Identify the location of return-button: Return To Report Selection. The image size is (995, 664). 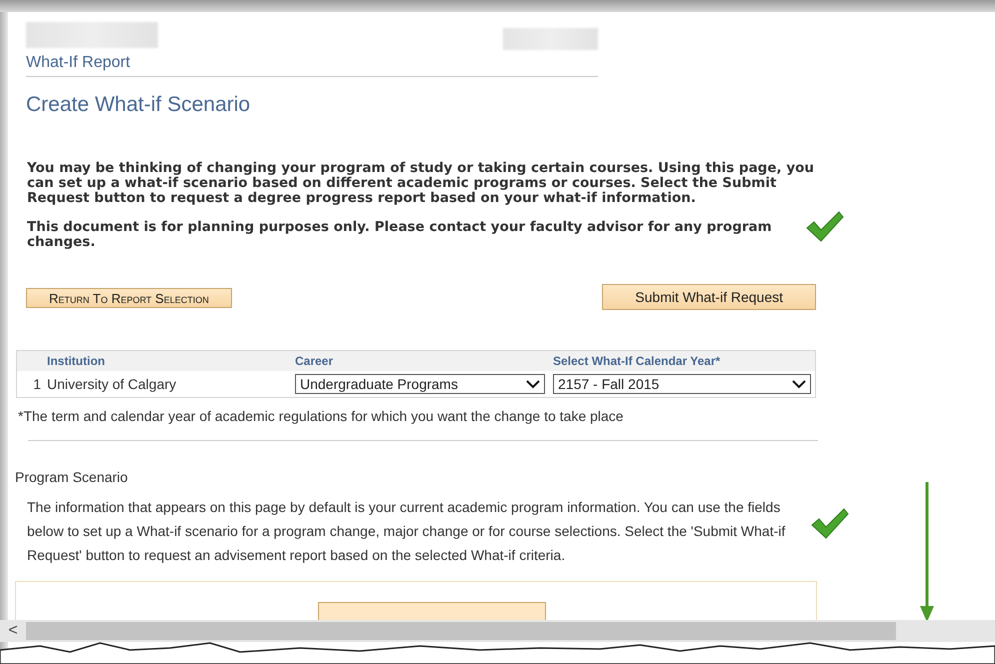
(129, 298).